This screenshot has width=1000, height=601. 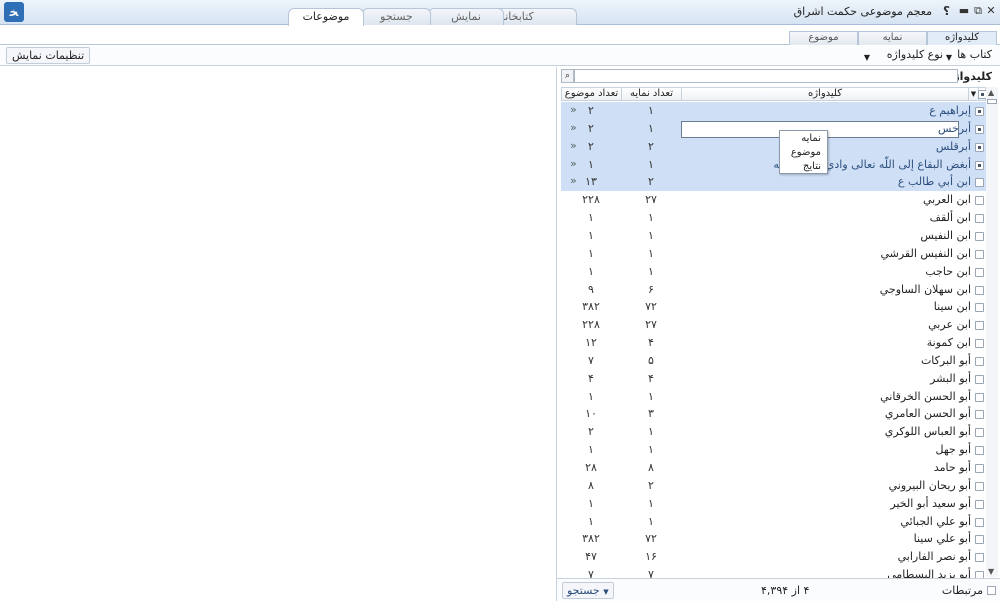 What do you see at coordinates (812, 166) in the screenshot?
I see `context-menu-item-results: نتایج` at bounding box center [812, 166].